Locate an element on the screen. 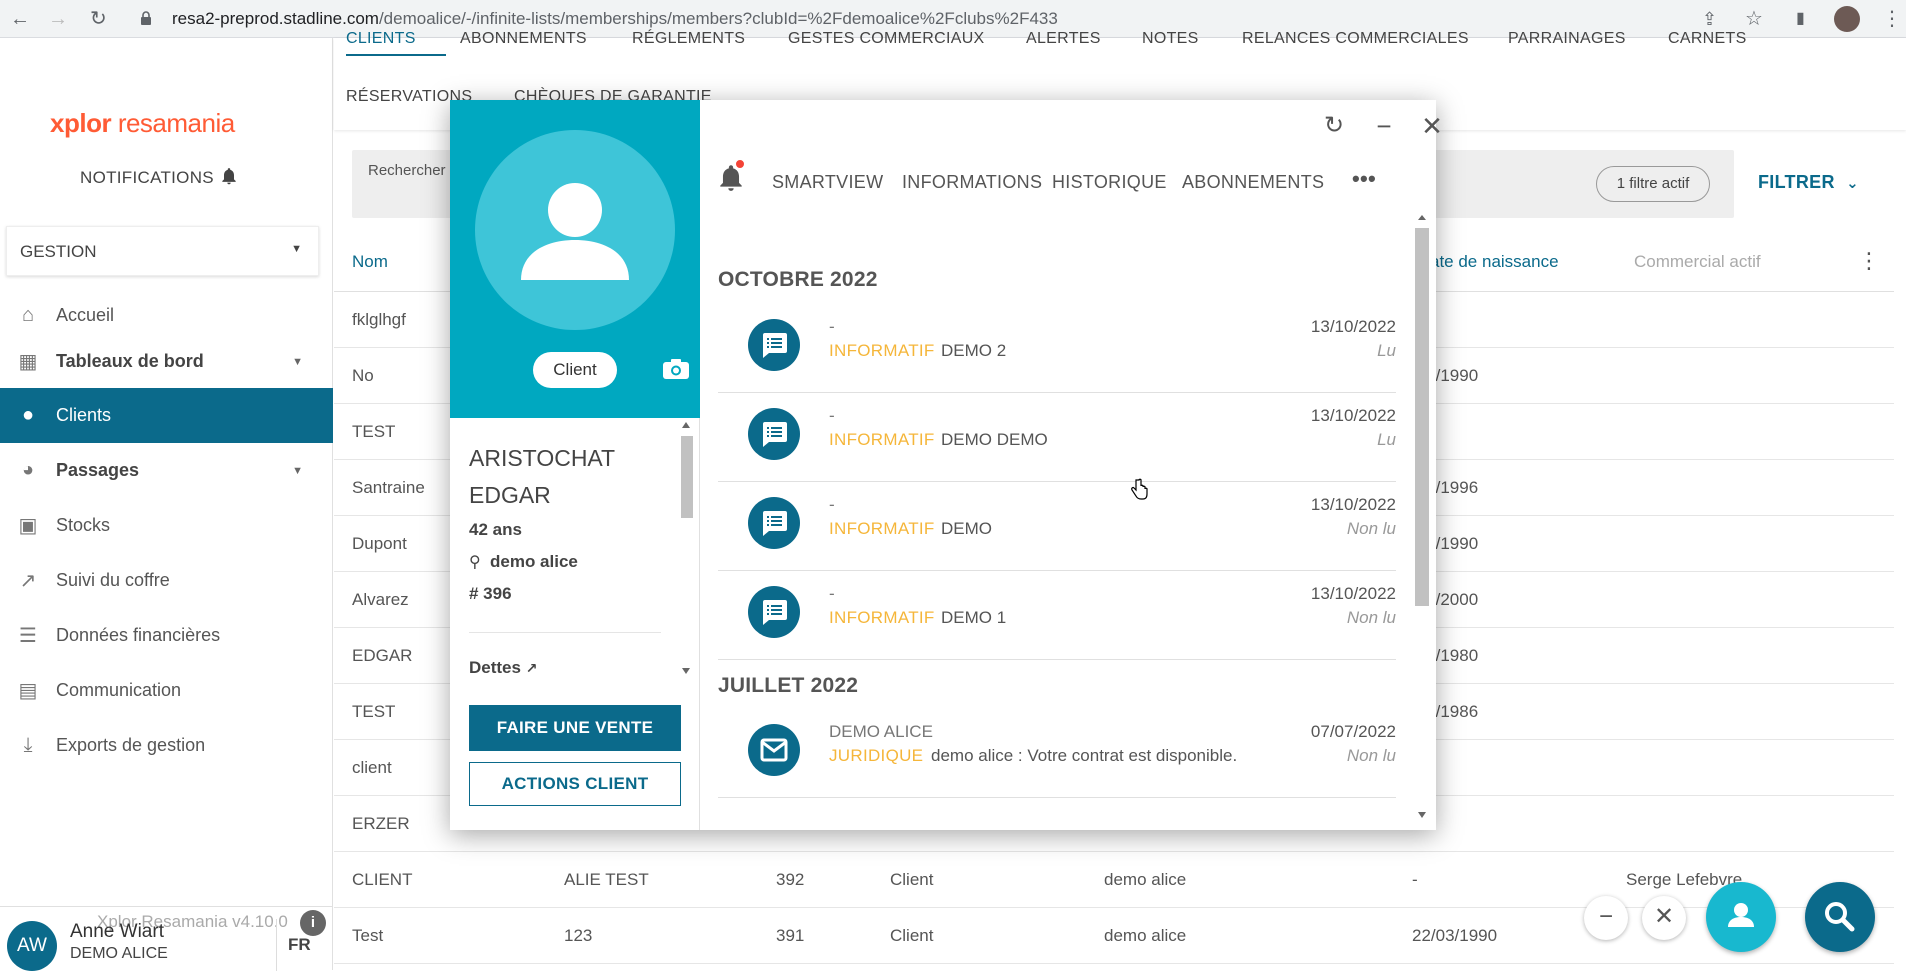  dettes-link: Dettes ↗ is located at coordinates (503, 668).